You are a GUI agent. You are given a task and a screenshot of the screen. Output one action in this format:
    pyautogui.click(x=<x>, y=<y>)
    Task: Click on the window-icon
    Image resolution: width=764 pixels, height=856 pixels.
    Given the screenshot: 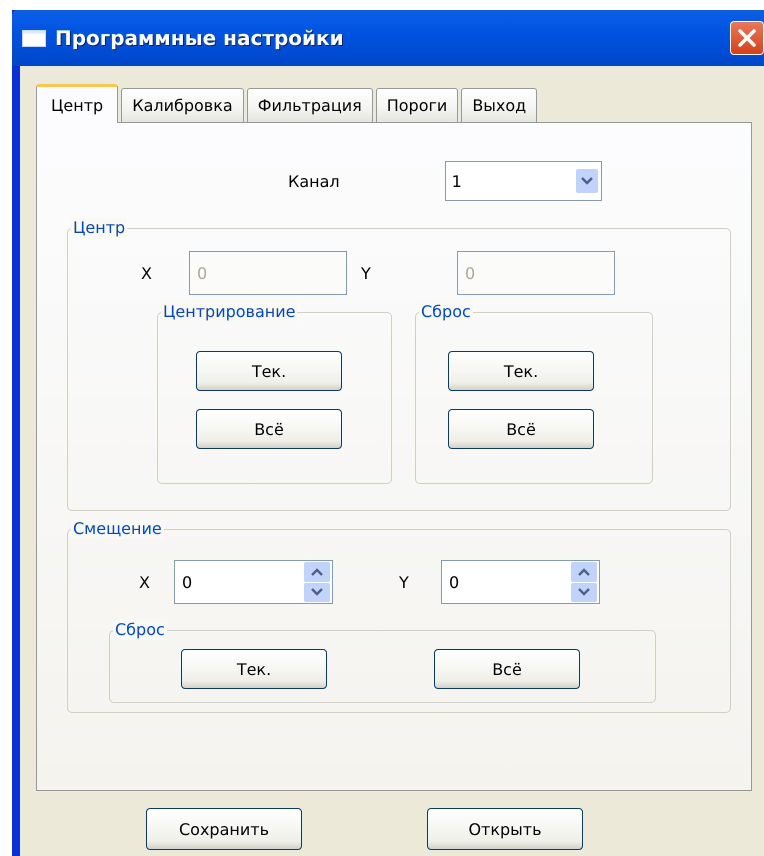 What is the action you would take?
    pyautogui.click(x=34, y=38)
    